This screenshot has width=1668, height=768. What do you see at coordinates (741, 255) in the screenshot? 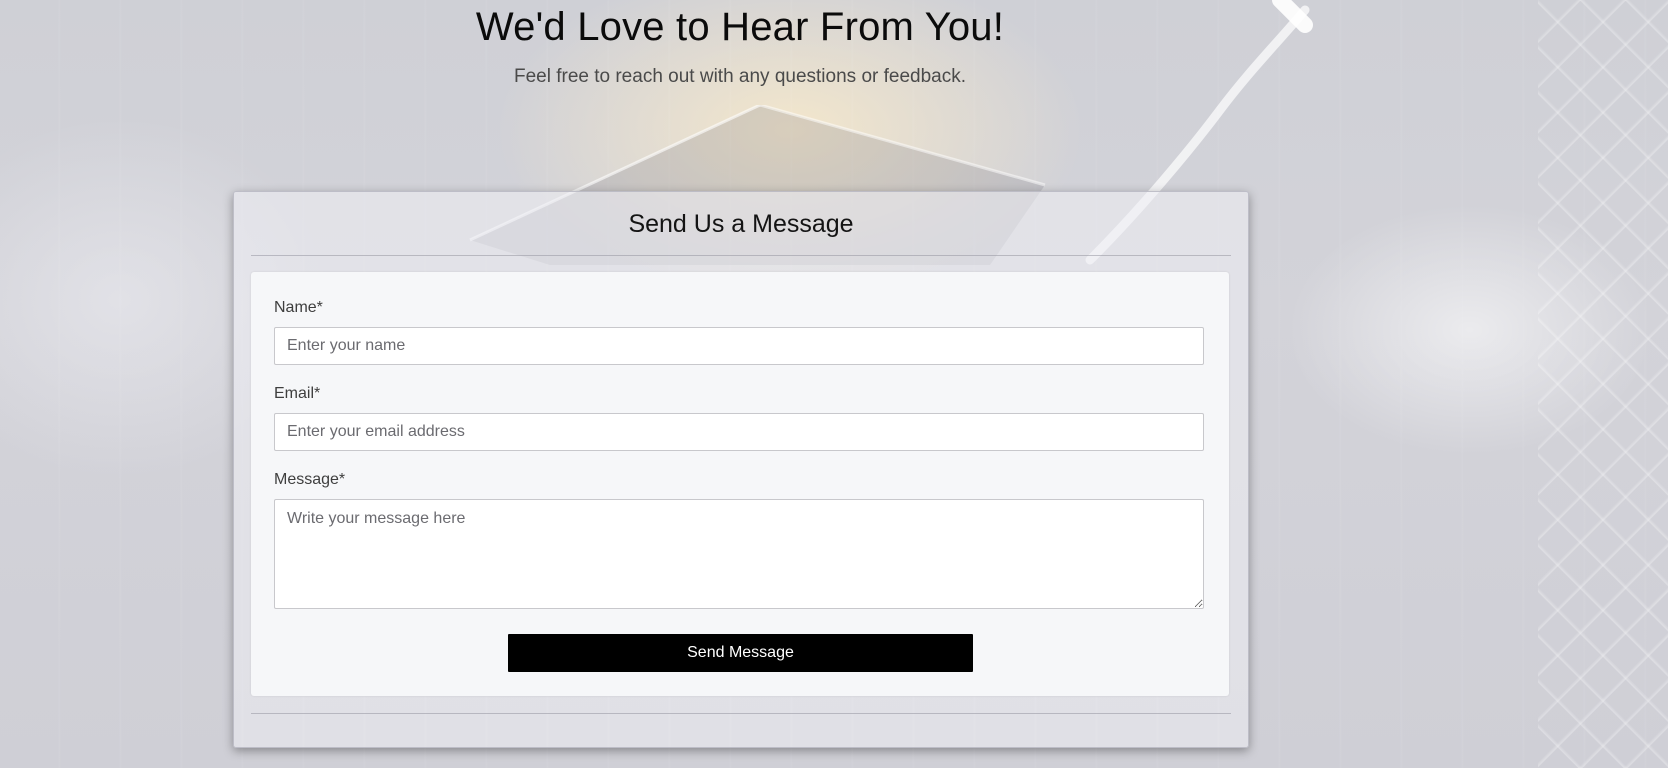
I see `card-header-divider` at bounding box center [741, 255].